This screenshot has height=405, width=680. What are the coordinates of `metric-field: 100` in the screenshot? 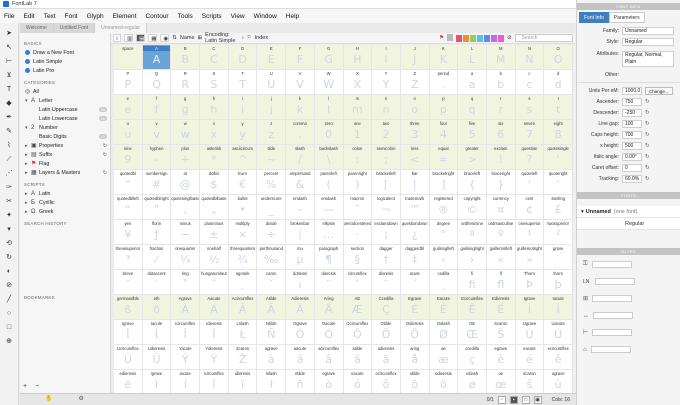 It's located at (632, 123).